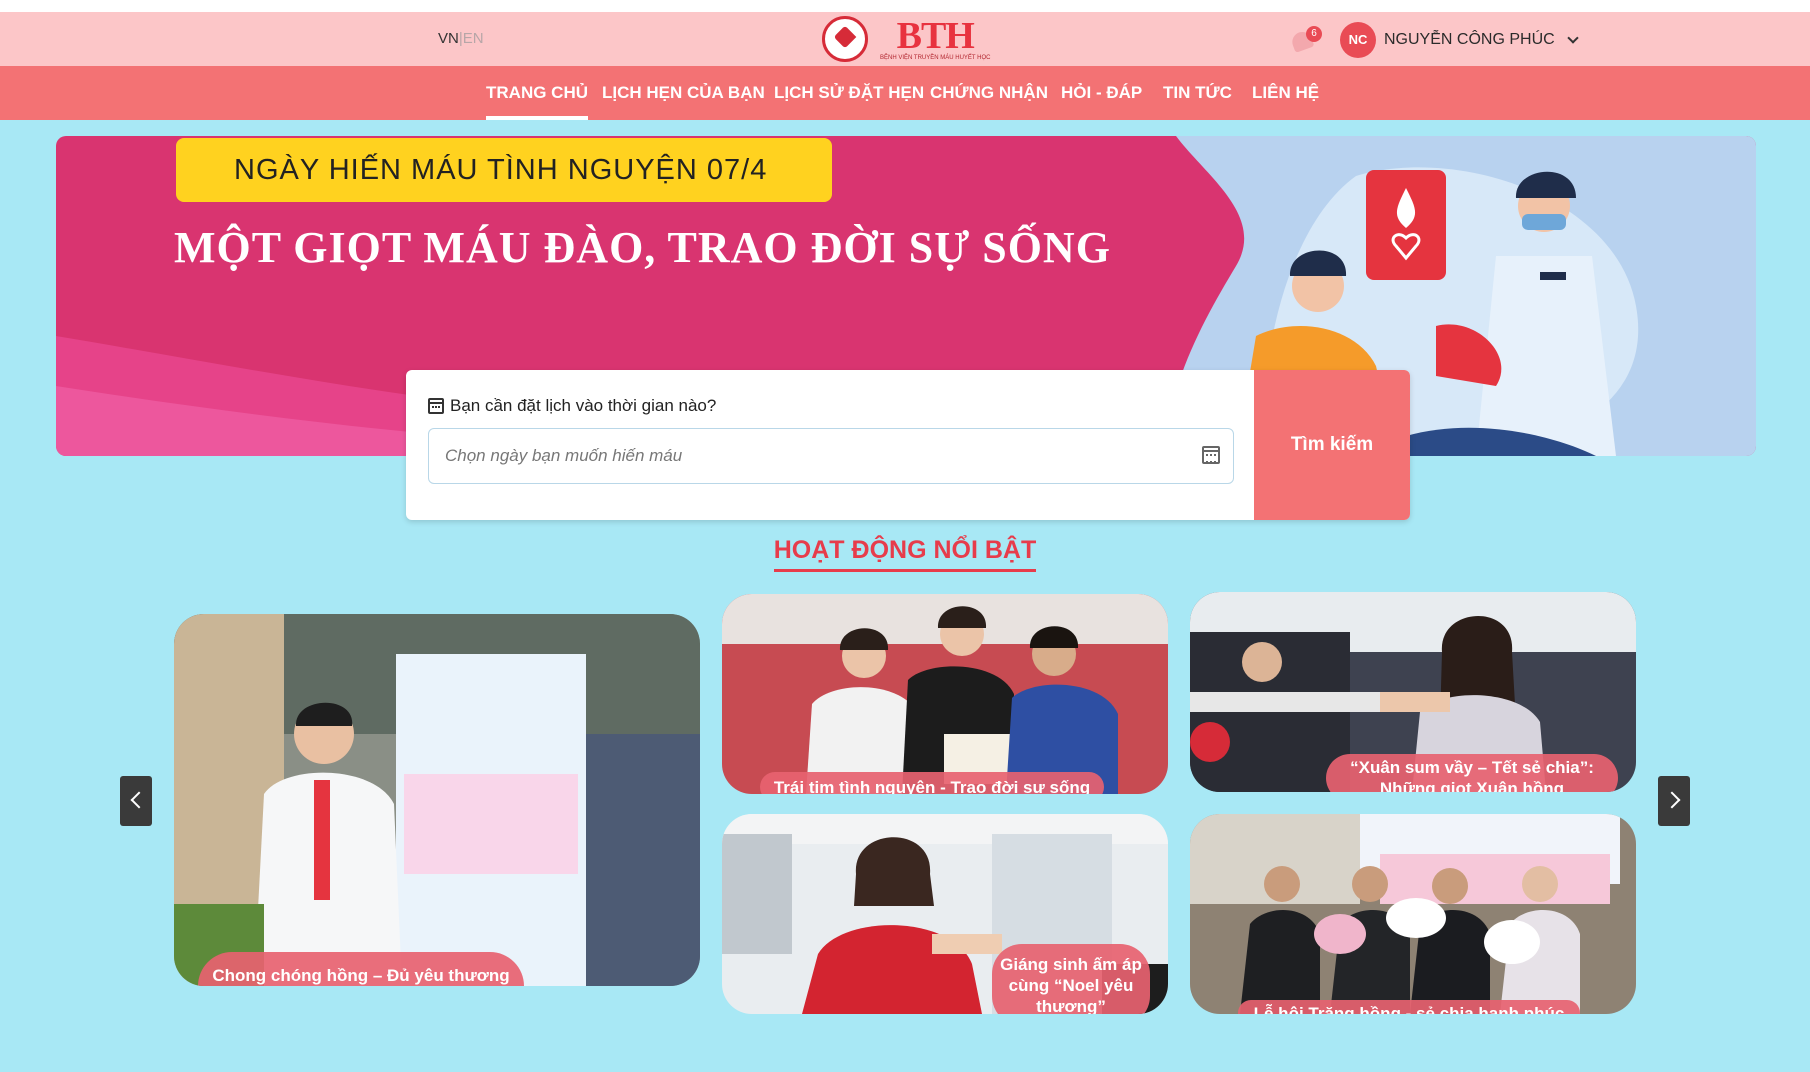 The width and height of the screenshot is (1810, 1072). I want to click on user-menu: NC NGUYỄN CÔNG PHÚC, so click(1459, 40).